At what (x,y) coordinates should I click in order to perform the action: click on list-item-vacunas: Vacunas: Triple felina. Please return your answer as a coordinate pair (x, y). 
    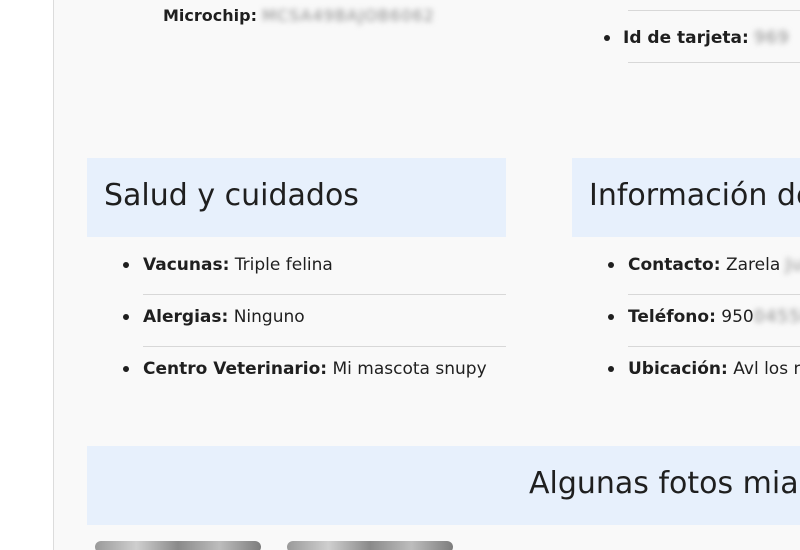
    Looking at the image, I should click on (314, 269).